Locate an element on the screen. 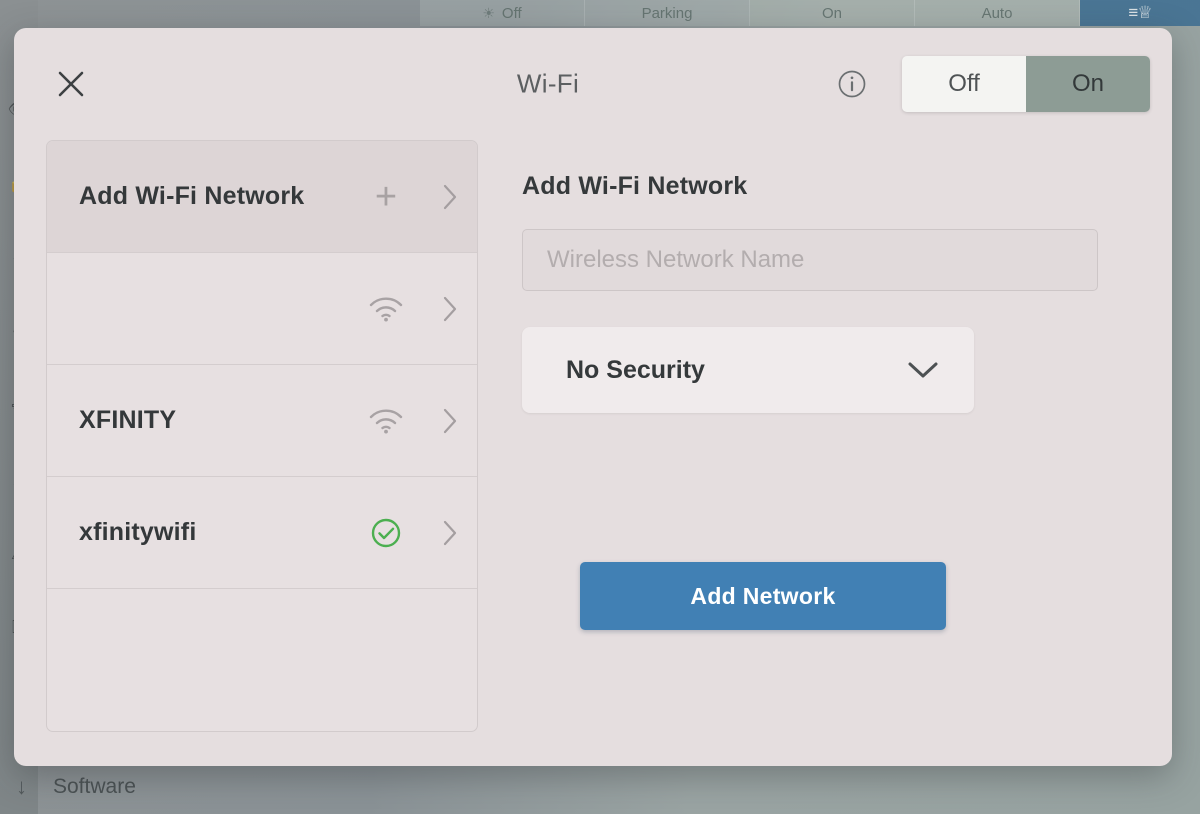 Image resolution: width=1200 pixels, height=814 pixels. chevron-down-icon is located at coordinates (923, 370).